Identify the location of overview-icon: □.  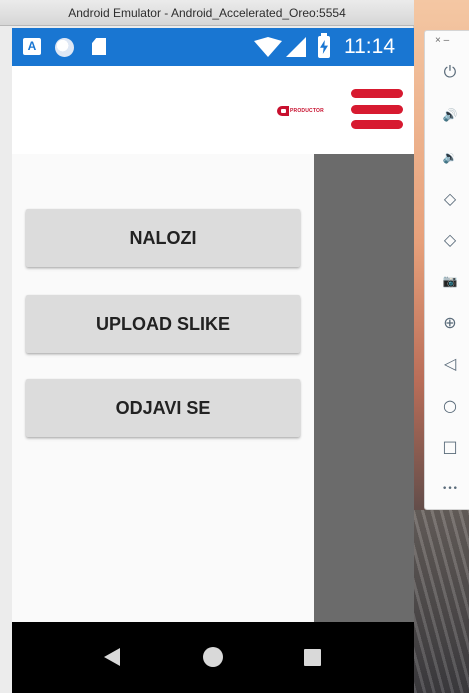
(450, 447).